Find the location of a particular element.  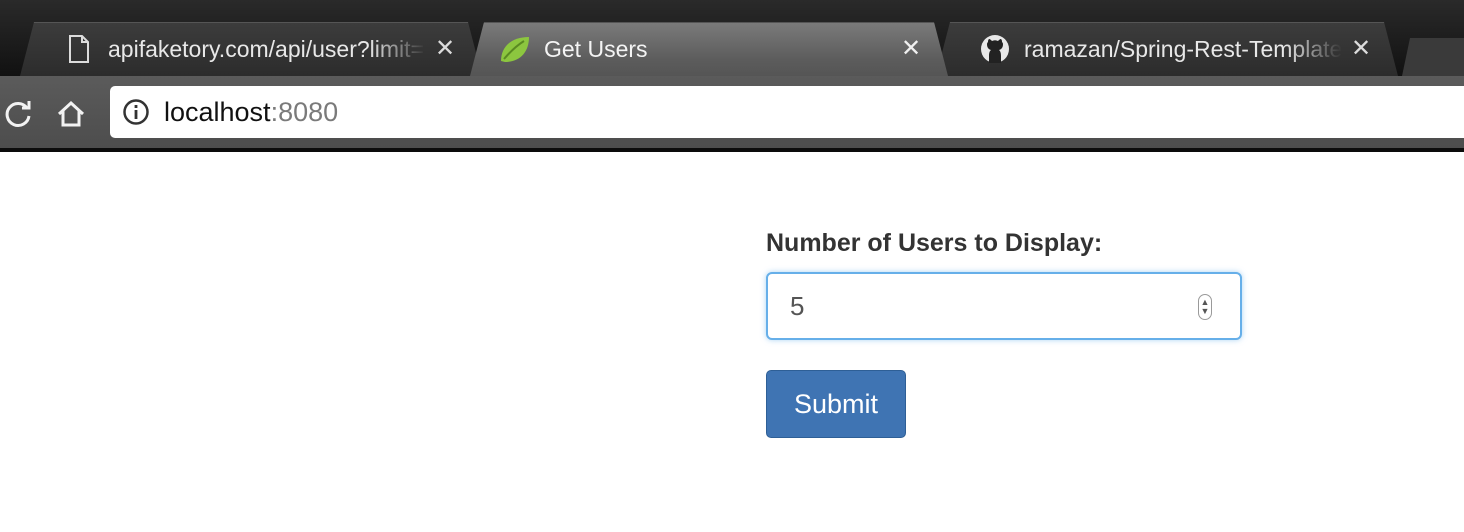

tab-get-users: Get Users ✕ is located at coordinates (709, 49).